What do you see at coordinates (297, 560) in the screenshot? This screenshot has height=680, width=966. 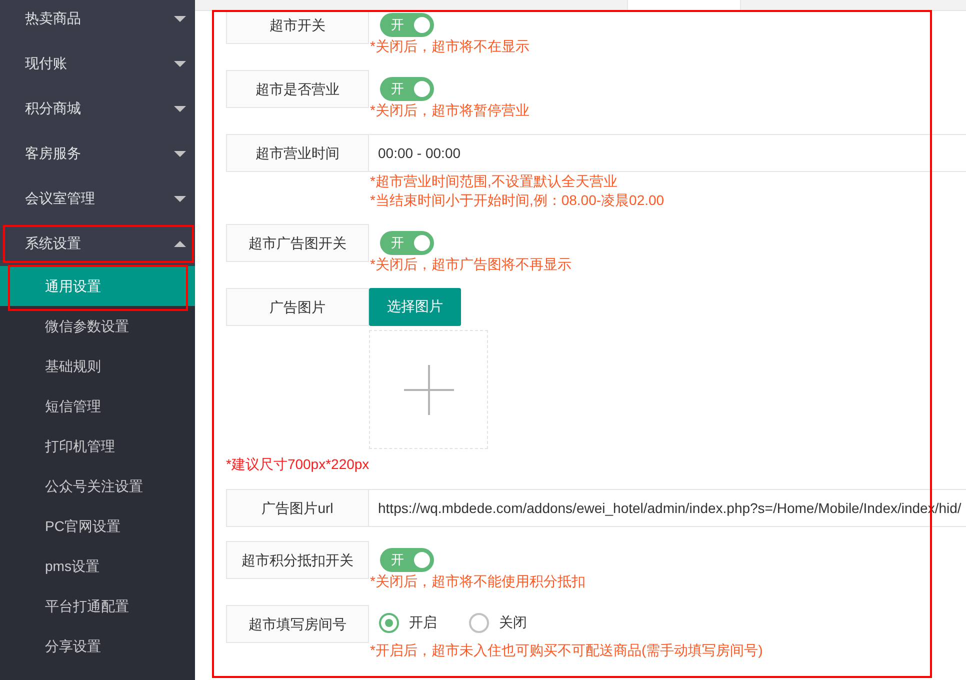 I see `field-label: 超市积分抵扣开关` at bounding box center [297, 560].